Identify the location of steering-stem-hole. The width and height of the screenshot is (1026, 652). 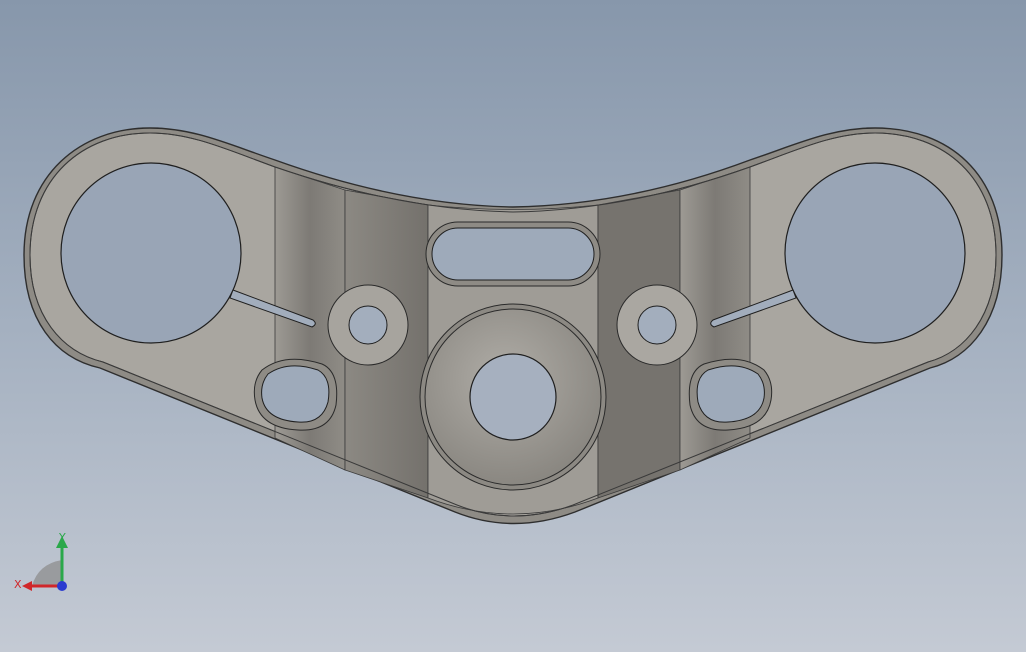
(513, 397).